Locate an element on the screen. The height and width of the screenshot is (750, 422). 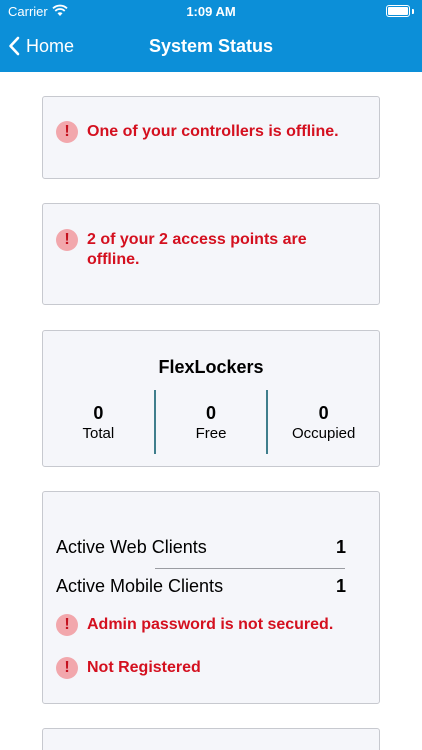
alert-text: Not Registered is located at coordinates (144, 667).